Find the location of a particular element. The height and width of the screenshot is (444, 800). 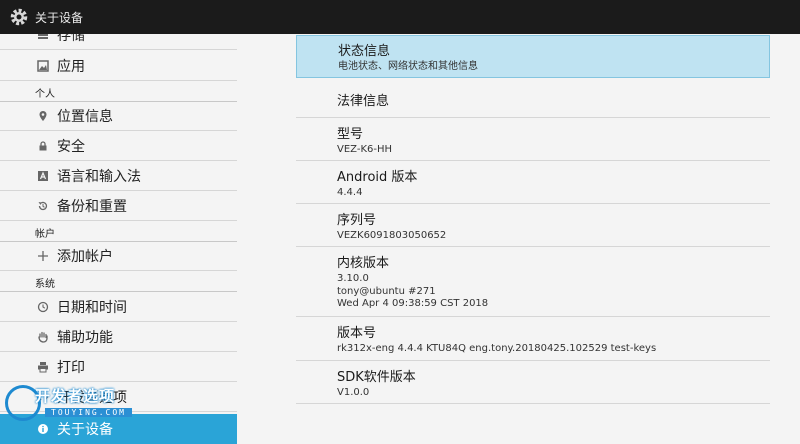

setting-summary: V1.0.0 is located at coordinates (353, 392).